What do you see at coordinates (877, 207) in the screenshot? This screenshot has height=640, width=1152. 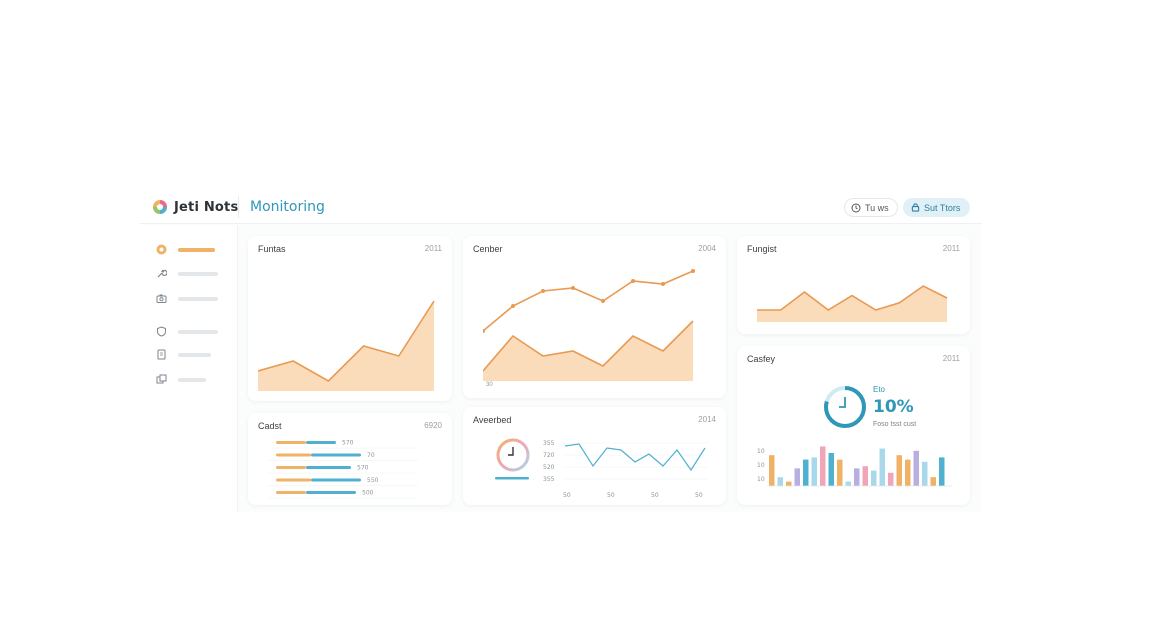 I see `time-range-label: Tu ws` at bounding box center [877, 207].